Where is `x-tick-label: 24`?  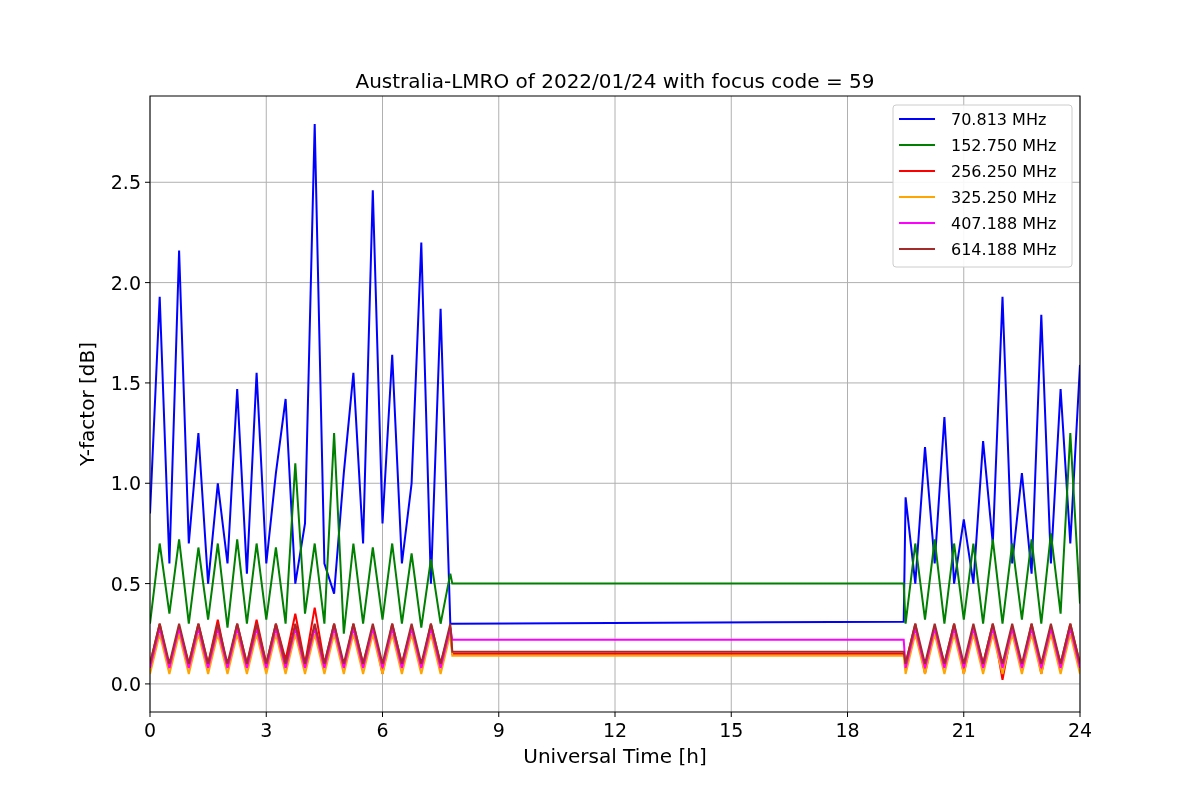
x-tick-label: 24 is located at coordinates (1080, 730).